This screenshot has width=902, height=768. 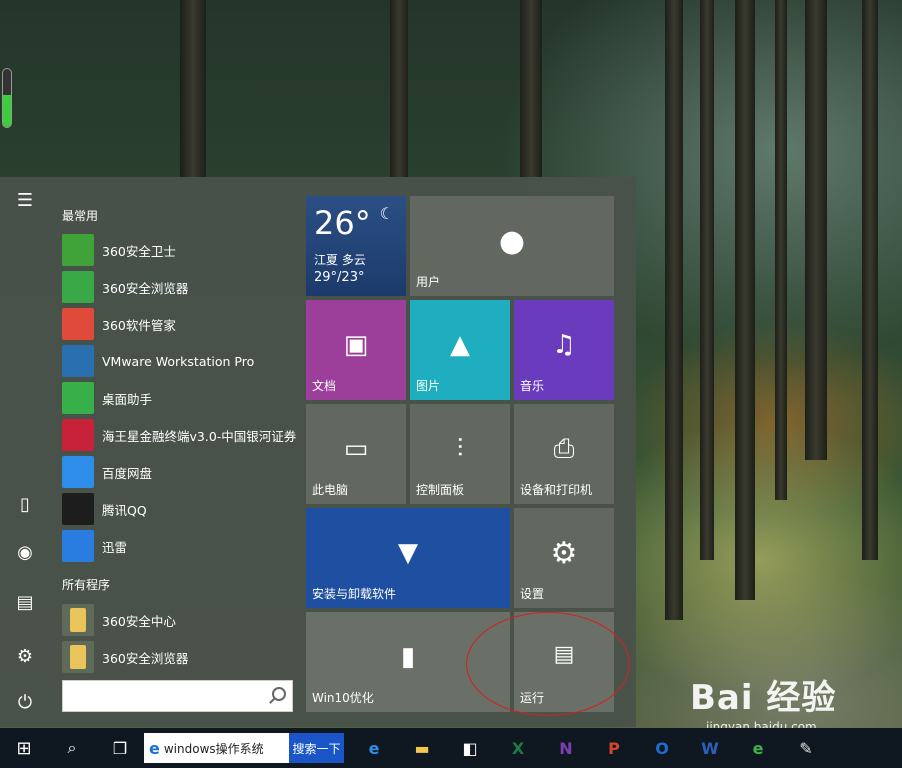 I want to click on tablet-mode-icon: ▯, so click(x=25, y=504).